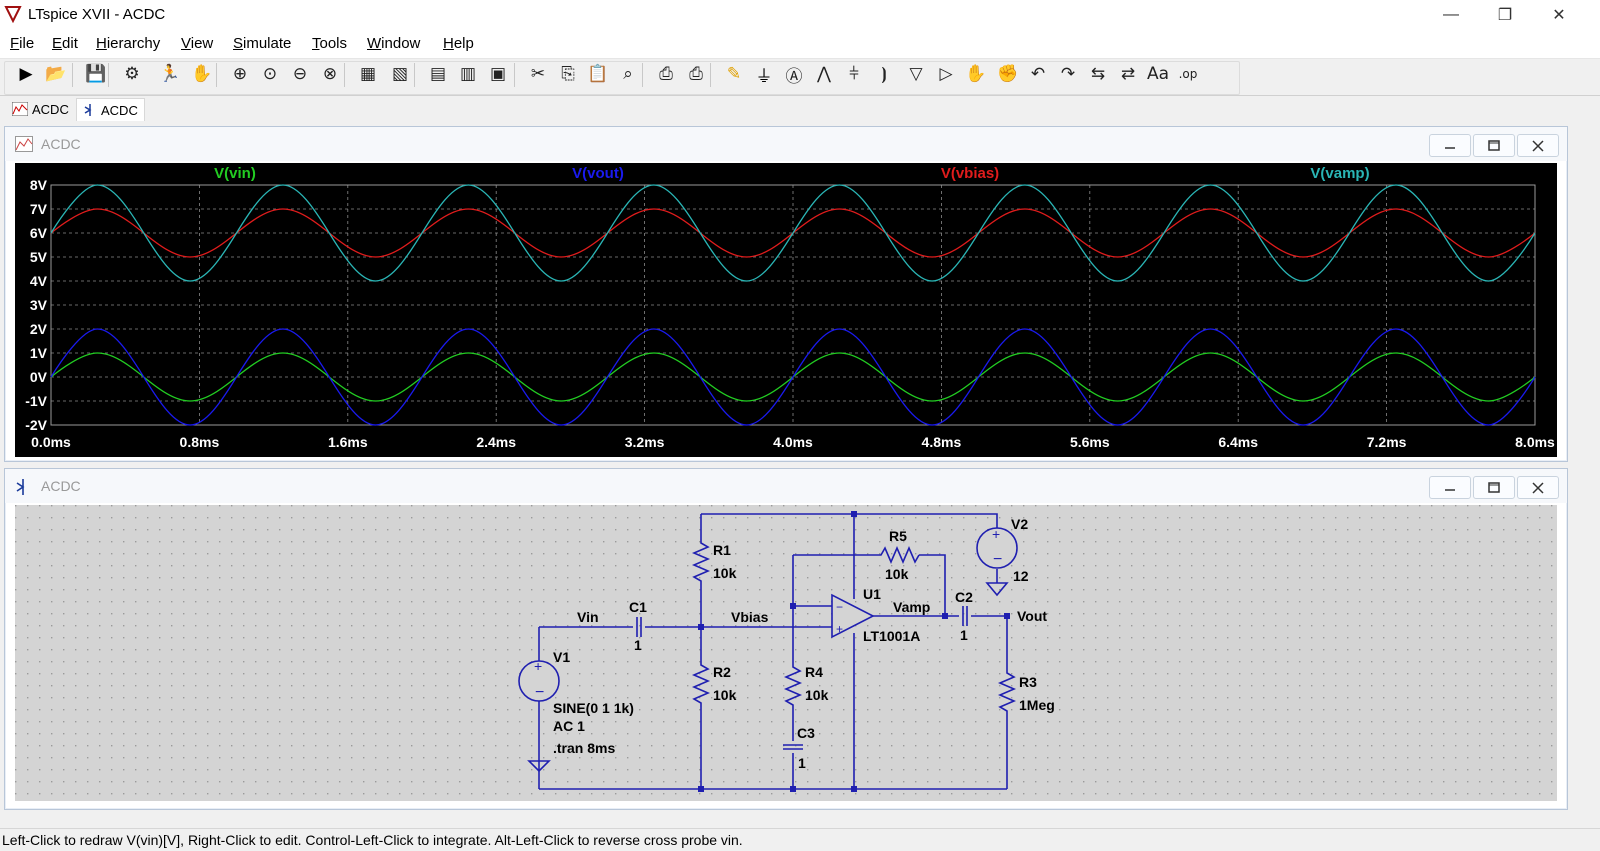 The width and height of the screenshot is (1600, 851). I want to click on minimize-button: —, so click(1451, 15).